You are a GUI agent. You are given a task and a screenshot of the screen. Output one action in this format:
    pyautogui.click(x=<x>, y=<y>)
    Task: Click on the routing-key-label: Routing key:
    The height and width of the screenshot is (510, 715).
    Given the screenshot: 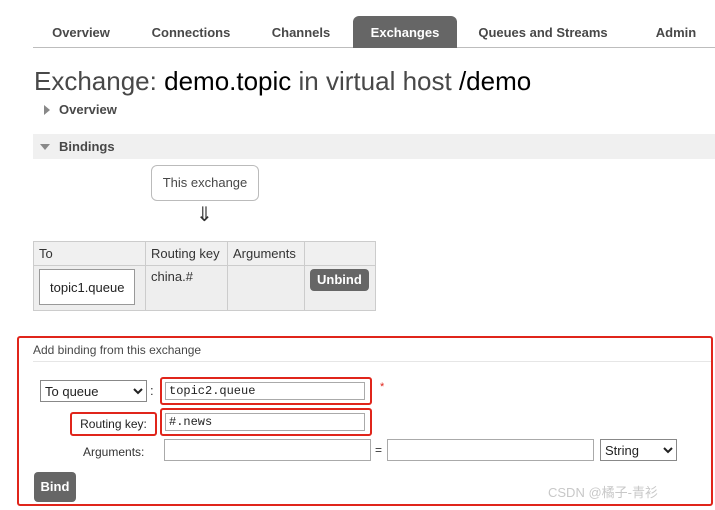 What is the action you would take?
    pyautogui.click(x=113, y=424)
    